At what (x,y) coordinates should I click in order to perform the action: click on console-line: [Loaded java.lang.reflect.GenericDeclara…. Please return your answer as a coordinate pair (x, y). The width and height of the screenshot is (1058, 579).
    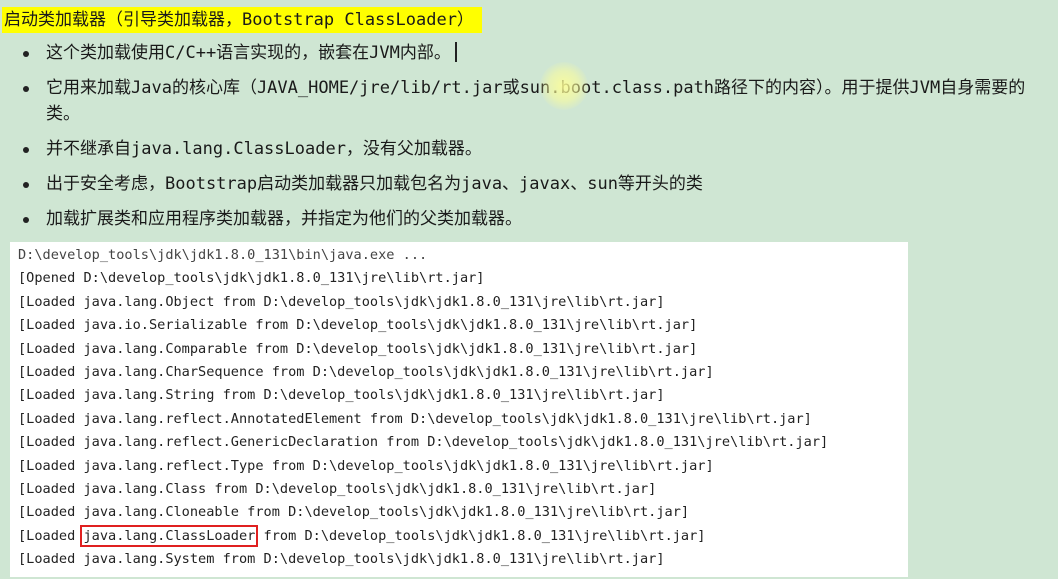
    Looking at the image, I should click on (423, 442).